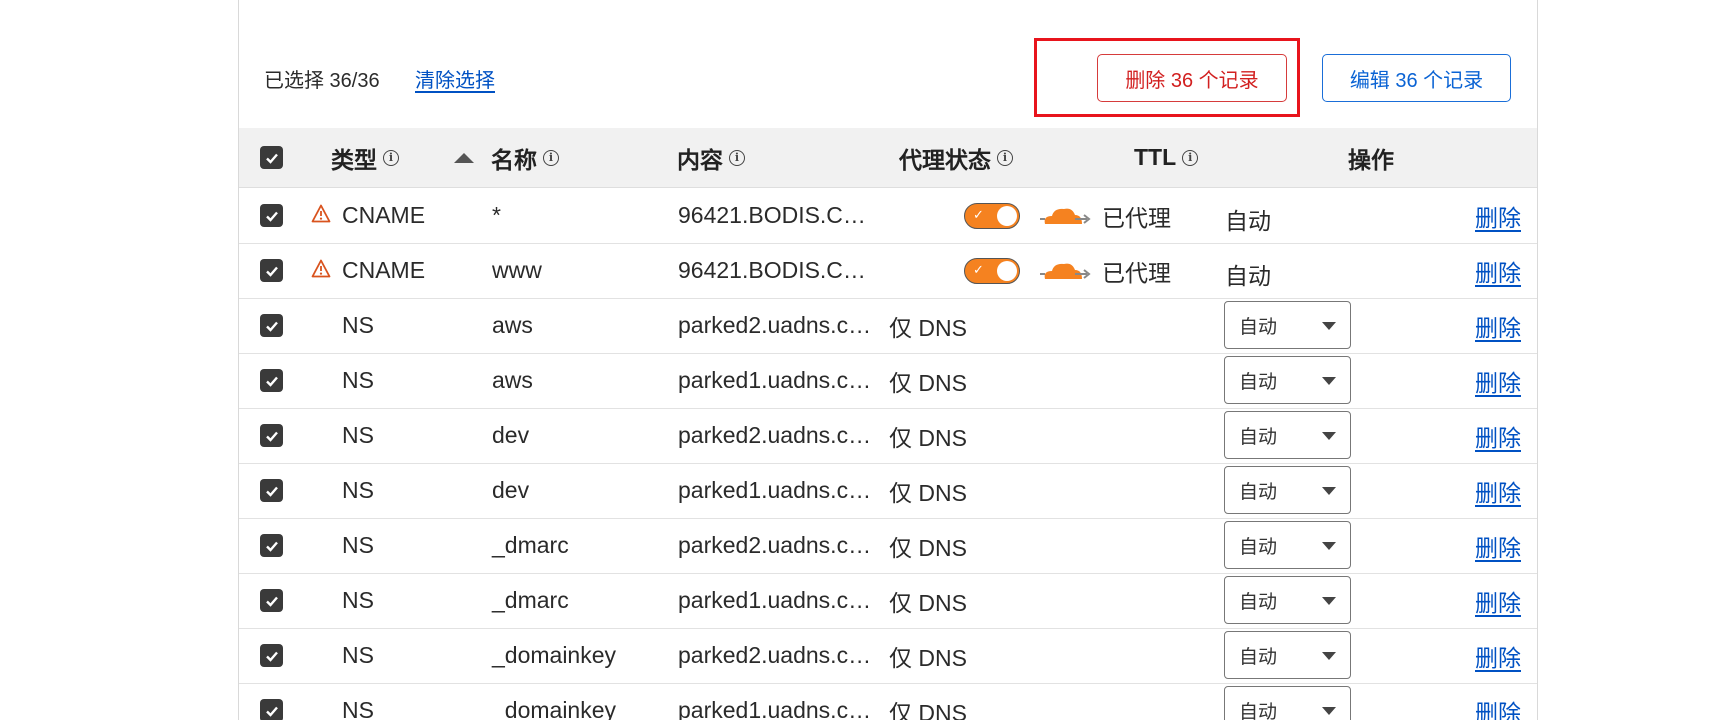 Image resolution: width=1723 pixels, height=720 pixels. Describe the element at coordinates (455, 78) in the screenshot. I see `clear-selection-link: 清除选择` at that location.